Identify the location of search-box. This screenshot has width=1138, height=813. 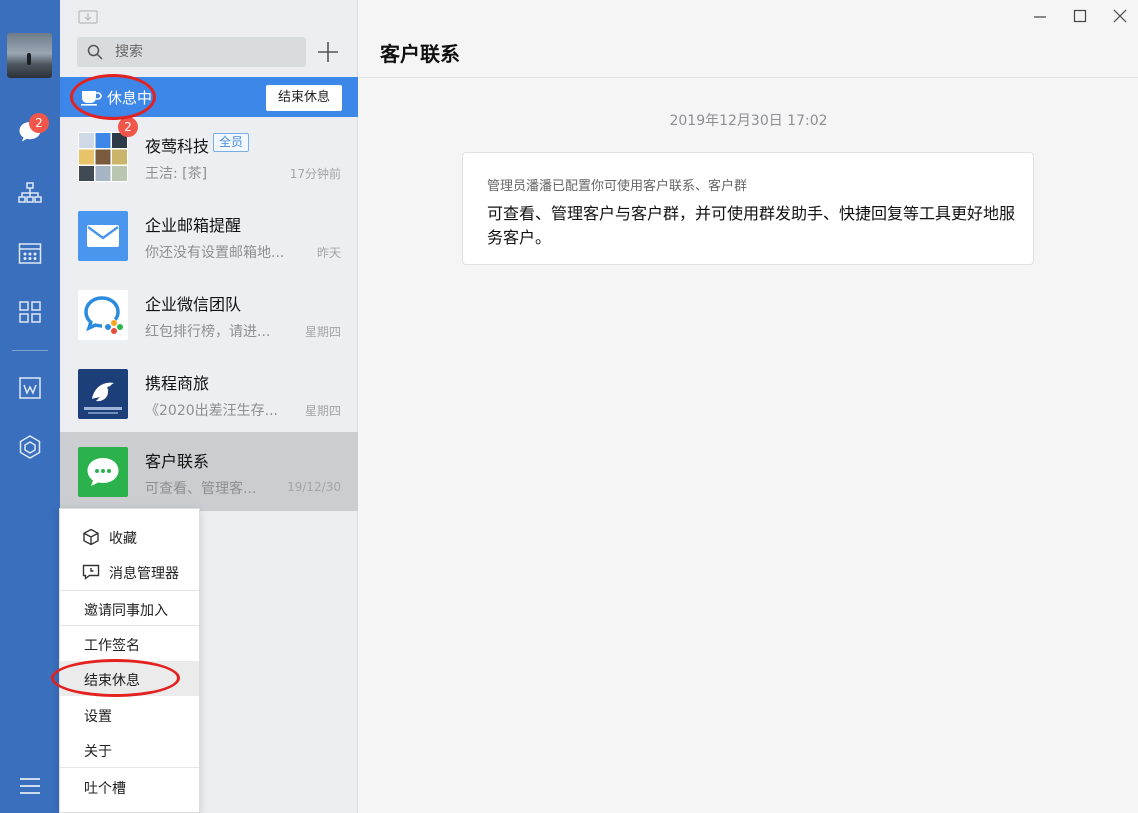
(191, 52).